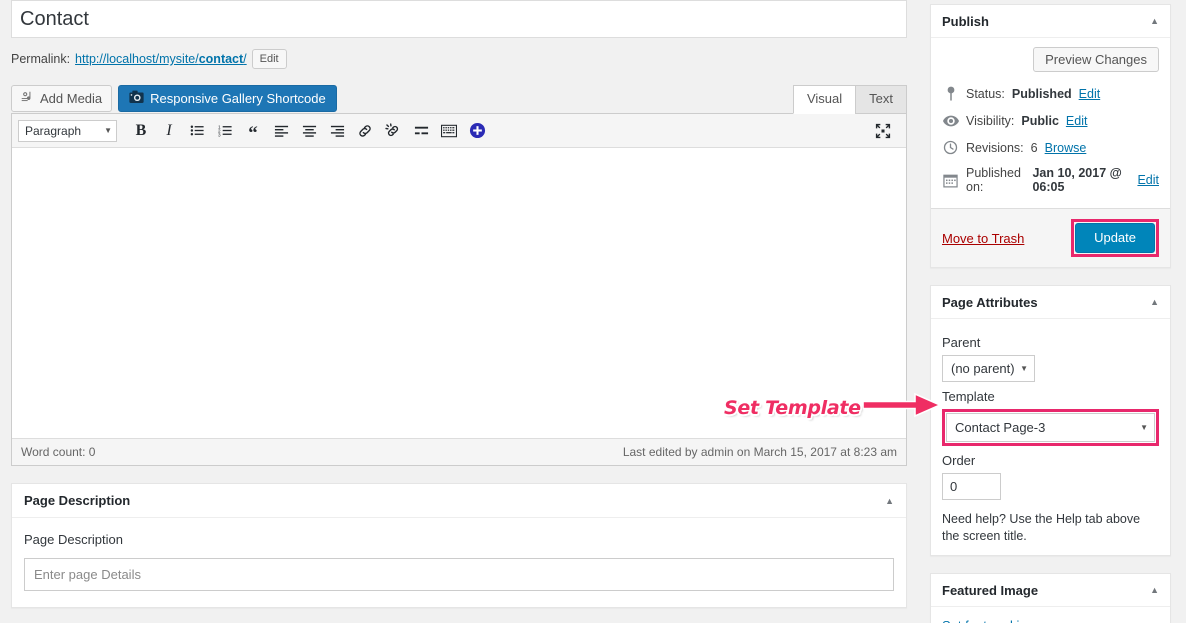 This screenshot has width=1186, height=623. What do you see at coordinates (1000, 427) in the screenshot?
I see `template-select-value: Contact Page-3` at bounding box center [1000, 427].